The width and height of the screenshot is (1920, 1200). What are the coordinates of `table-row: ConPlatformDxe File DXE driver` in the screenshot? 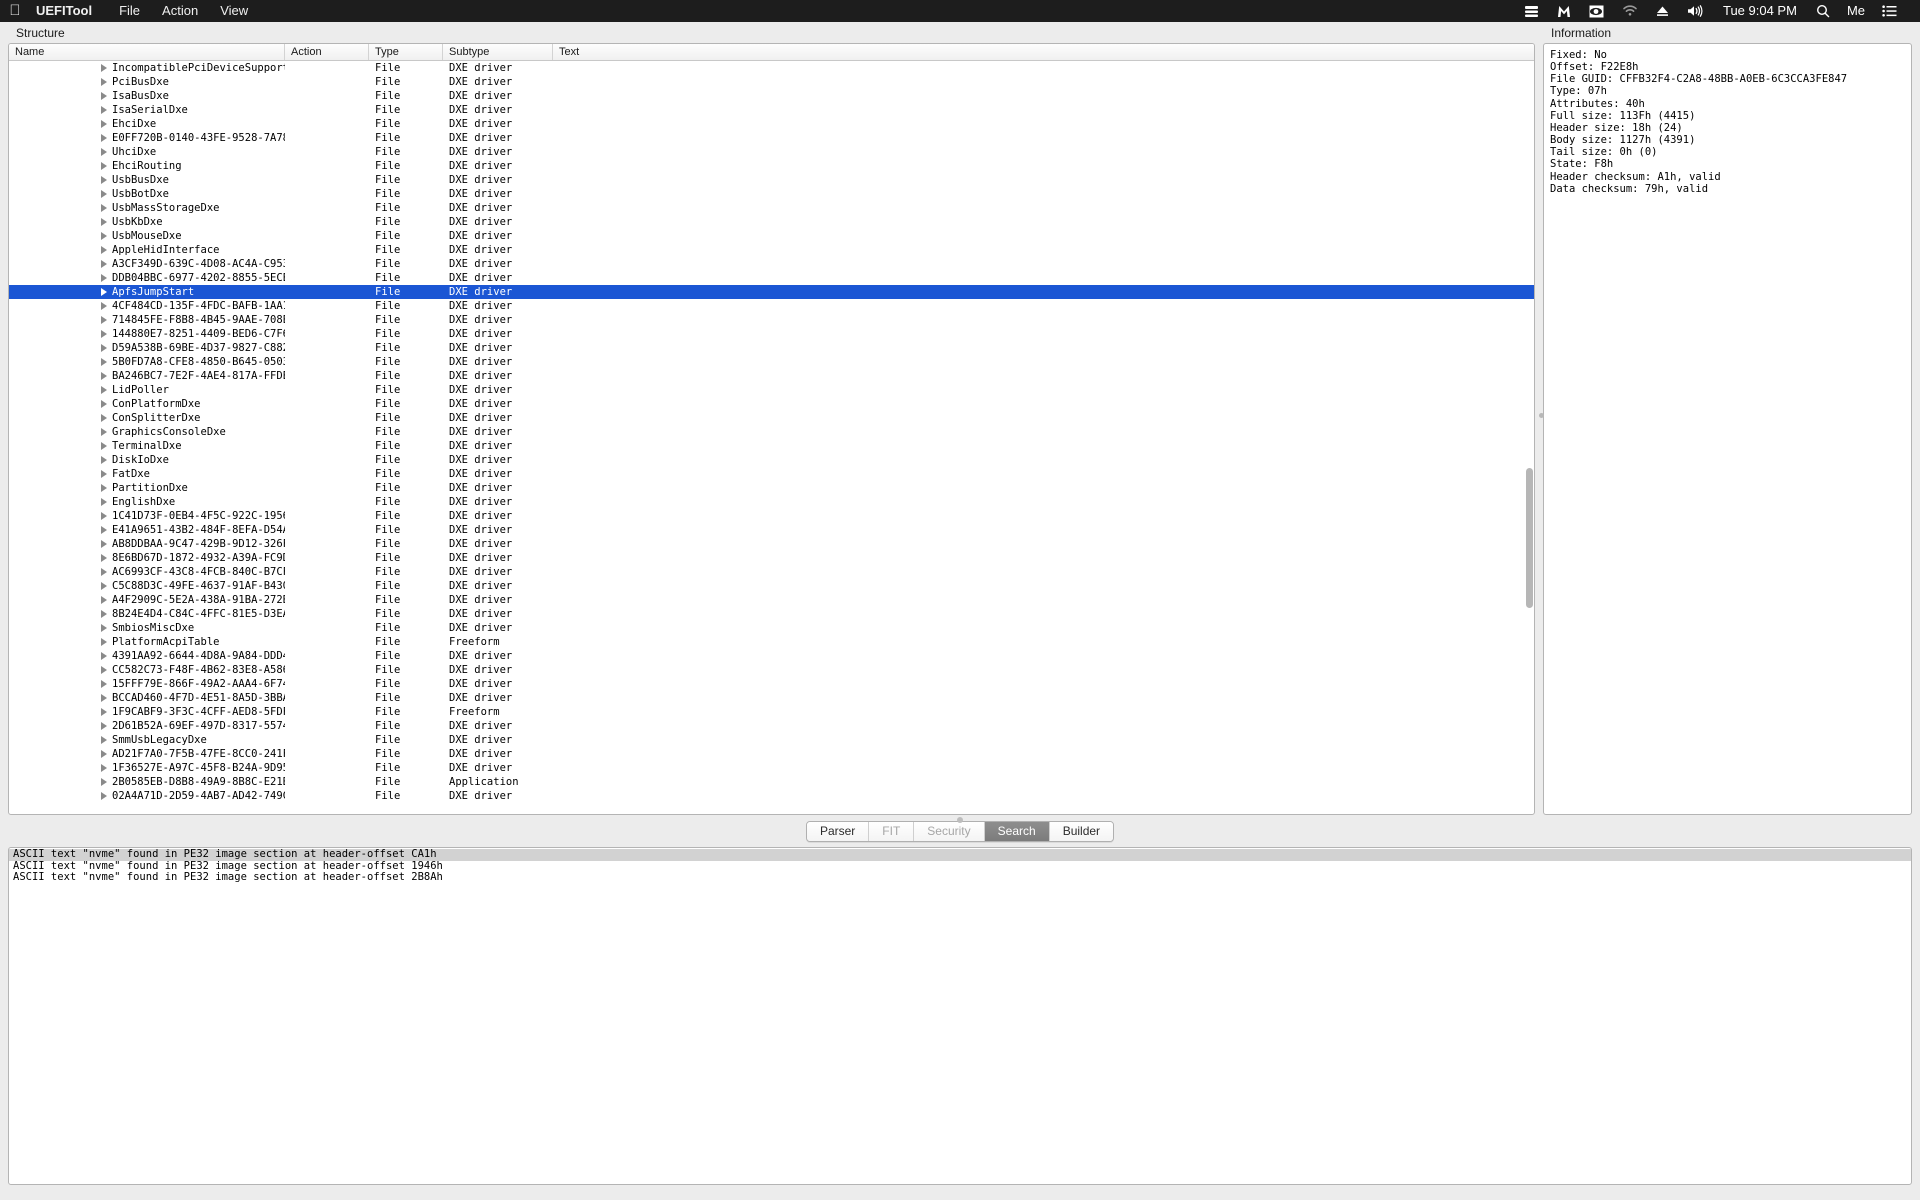 It's located at (771, 404).